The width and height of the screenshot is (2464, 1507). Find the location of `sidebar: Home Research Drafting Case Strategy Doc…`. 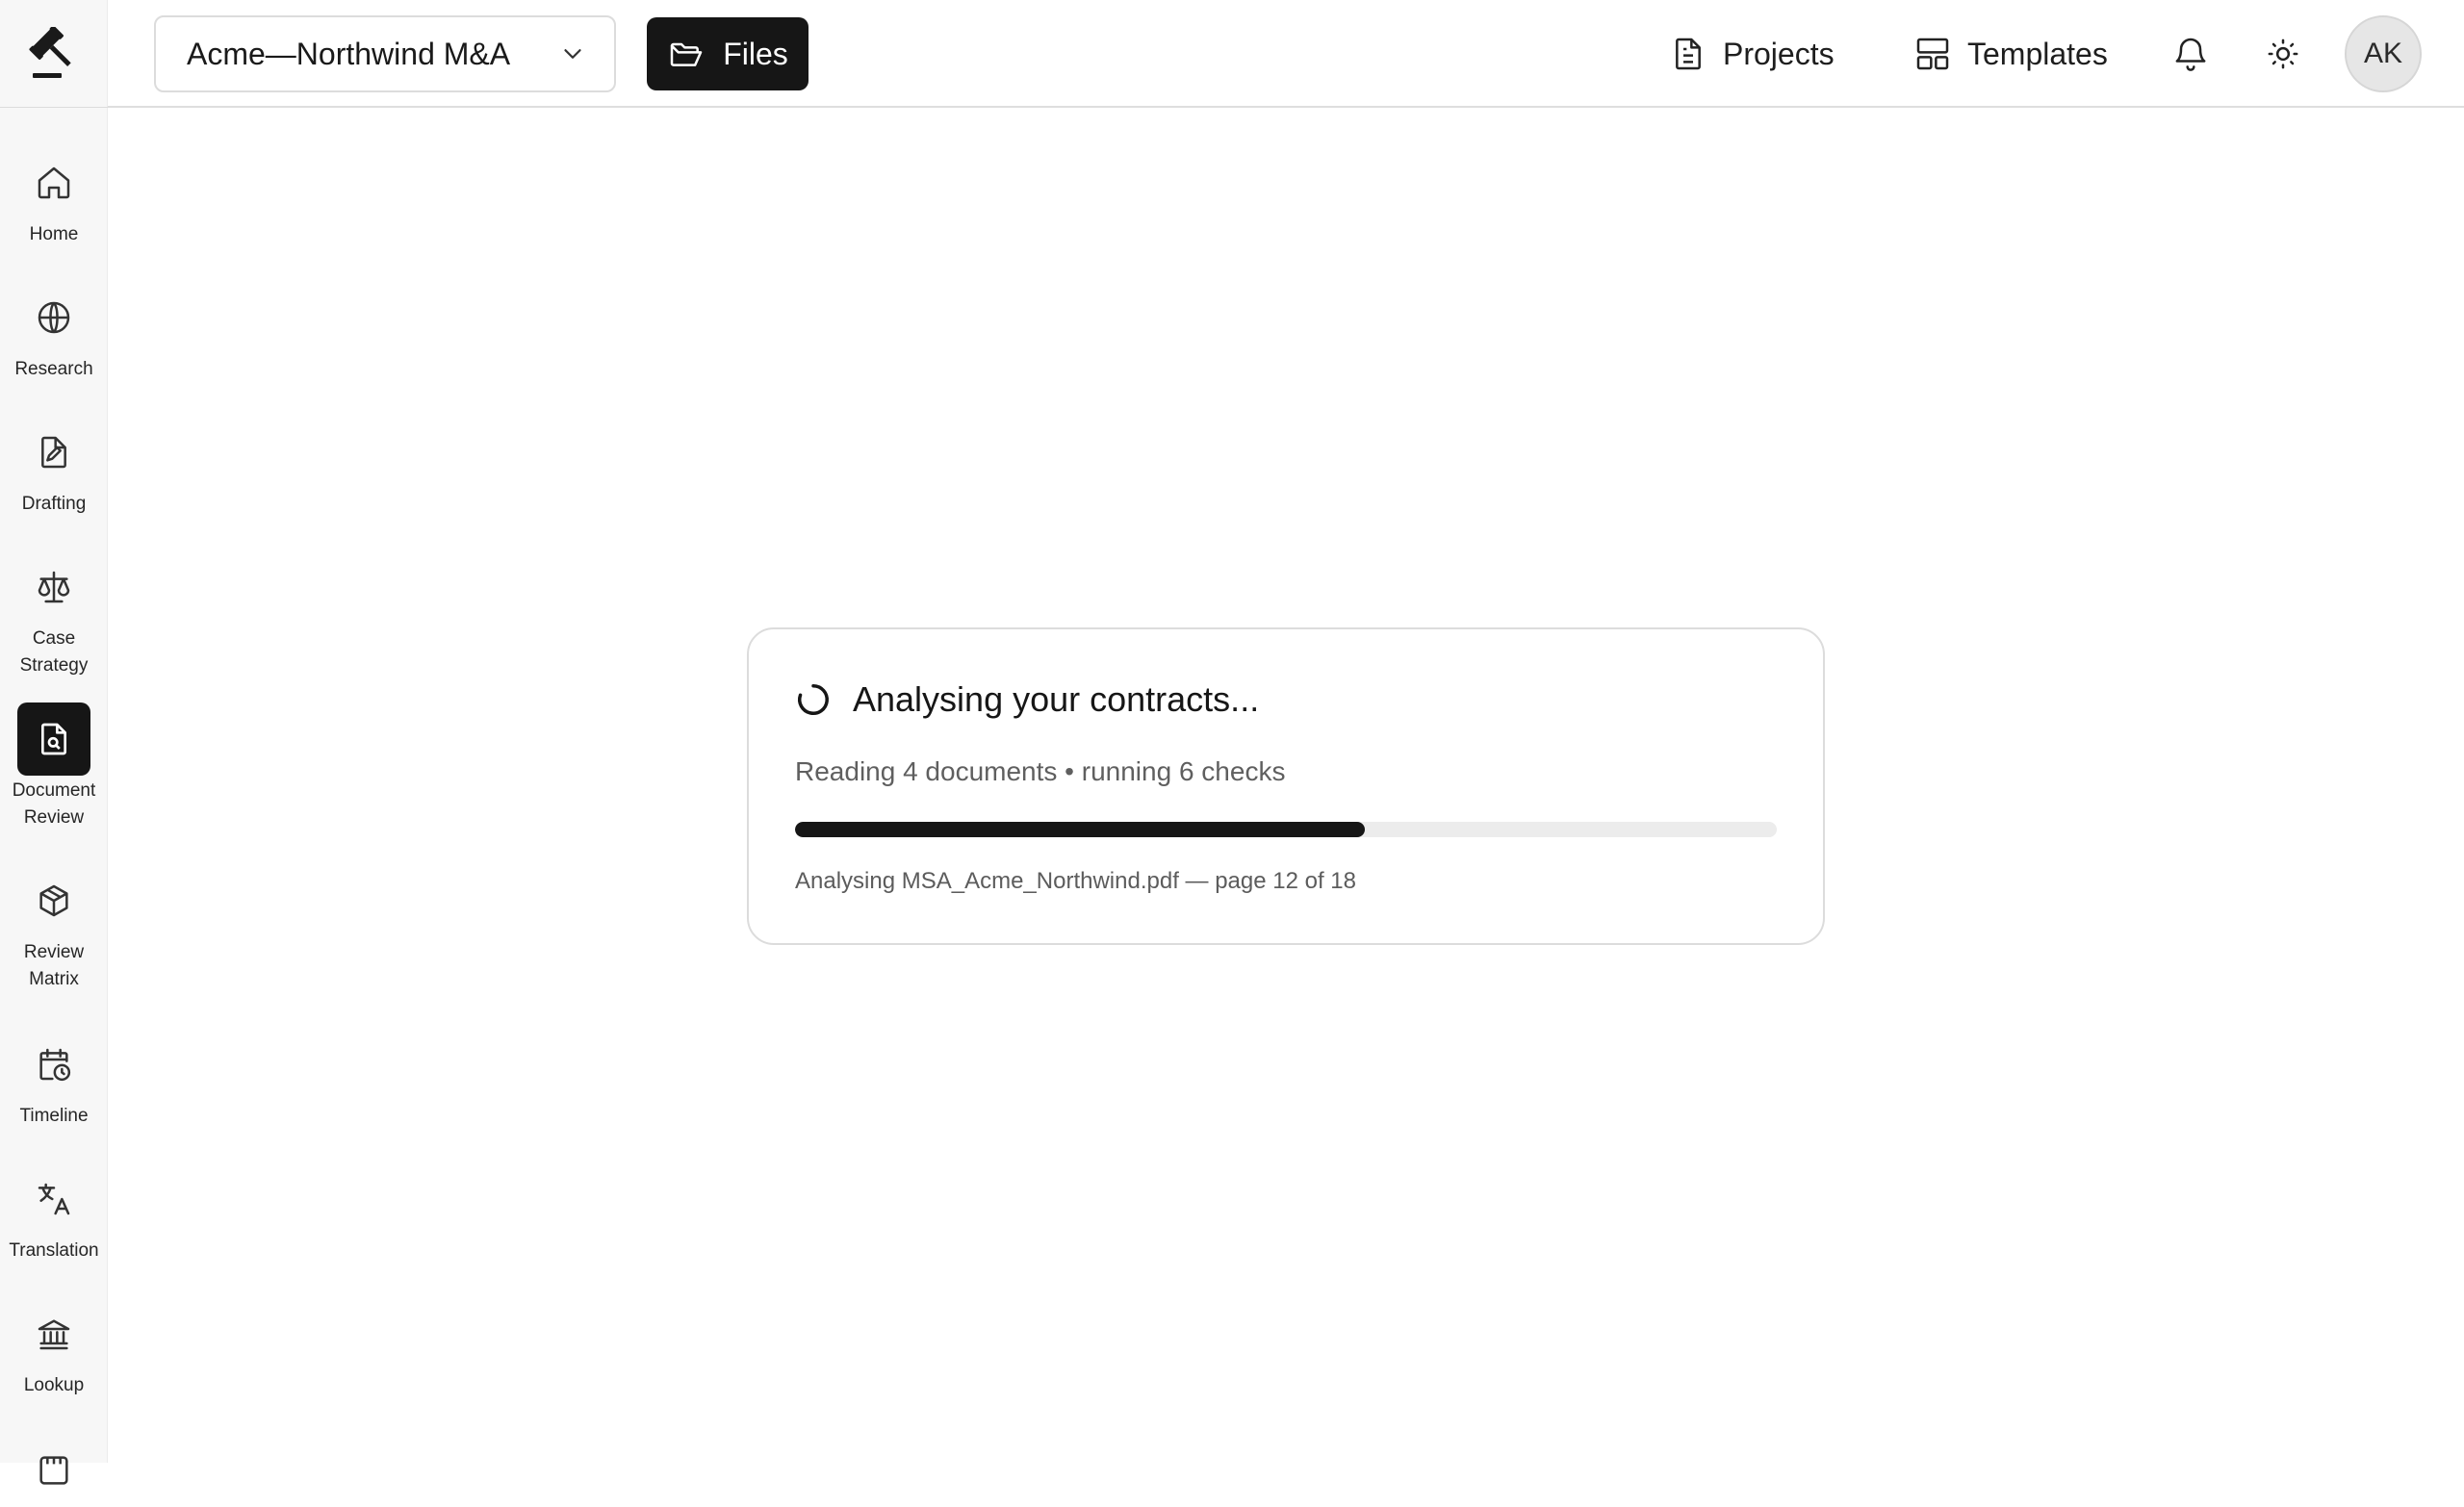

sidebar: Home Research Drafting Case Strategy Doc… is located at coordinates (54, 742).